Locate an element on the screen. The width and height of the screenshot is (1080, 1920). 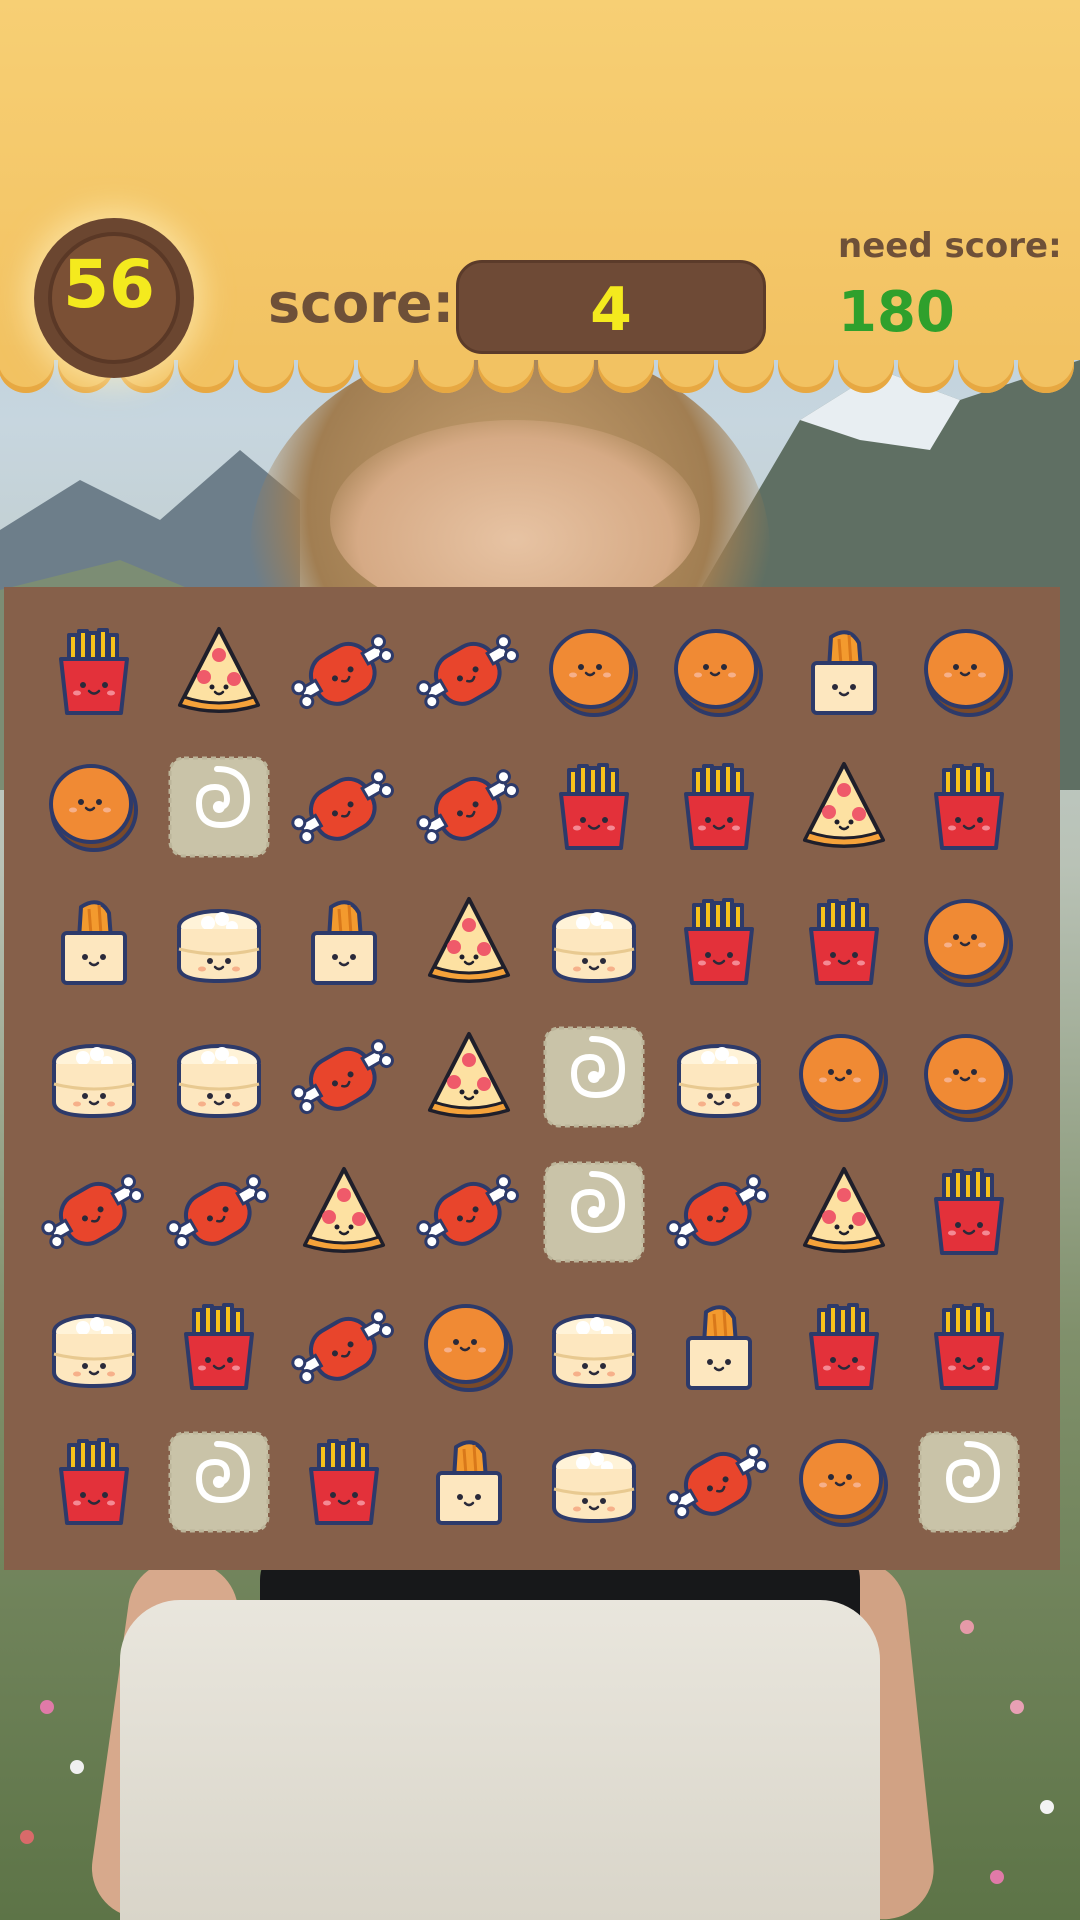
score-value: 4 is located at coordinates (611, 310).